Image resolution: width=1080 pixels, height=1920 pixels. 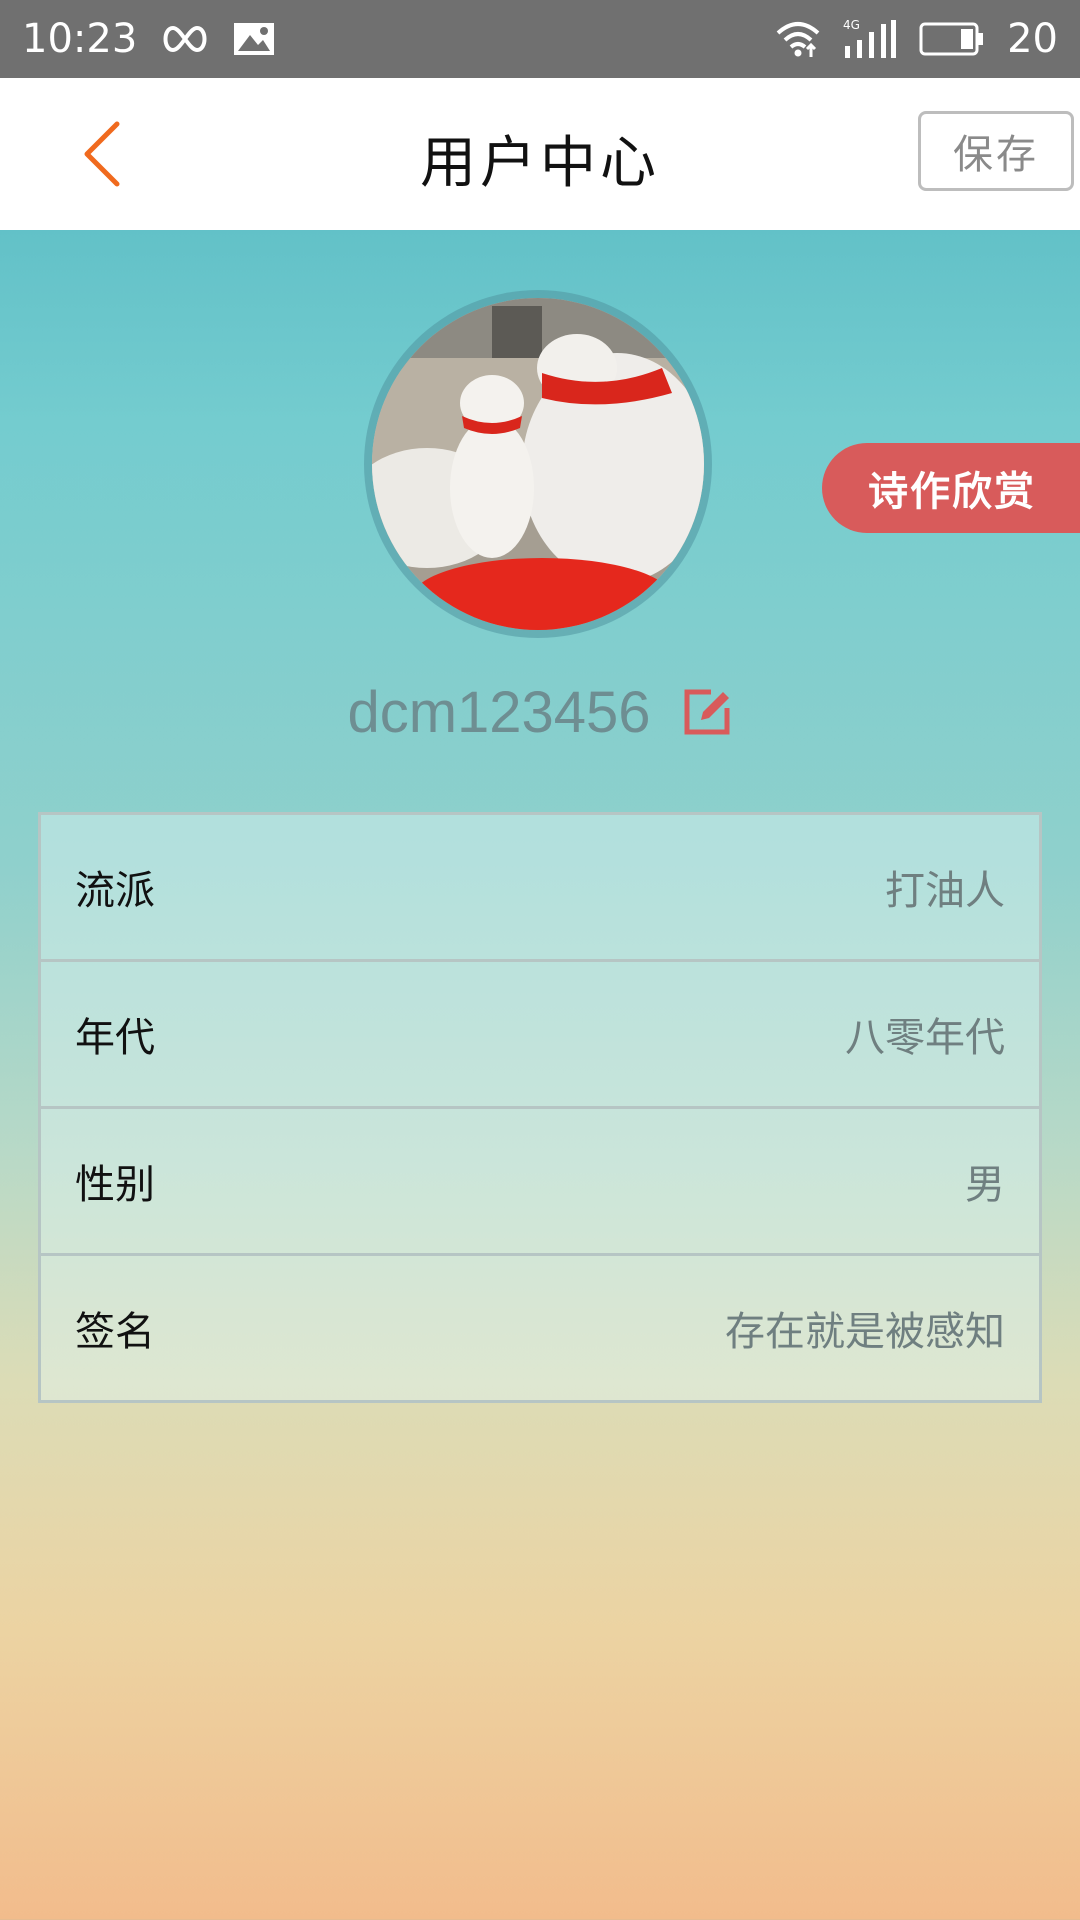 What do you see at coordinates (540, 39) in the screenshot?
I see `status-bar: 10:23 4G 20` at bounding box center [540, 39].